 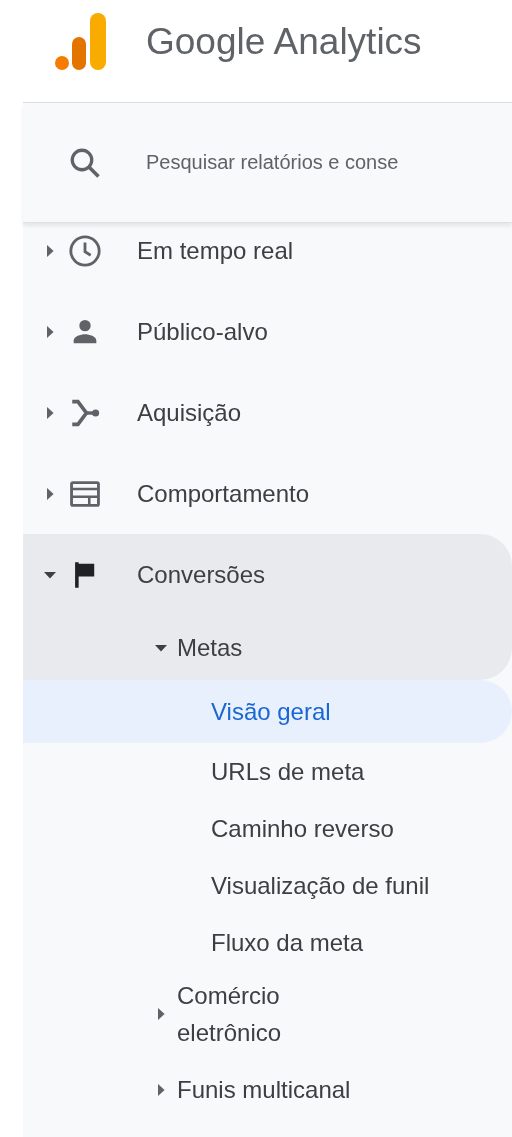 What do you see at coordinates (267, 828) in the screenshot?
I see `nav-subitem: Caminho reverso` at bounding box center [267, 828].